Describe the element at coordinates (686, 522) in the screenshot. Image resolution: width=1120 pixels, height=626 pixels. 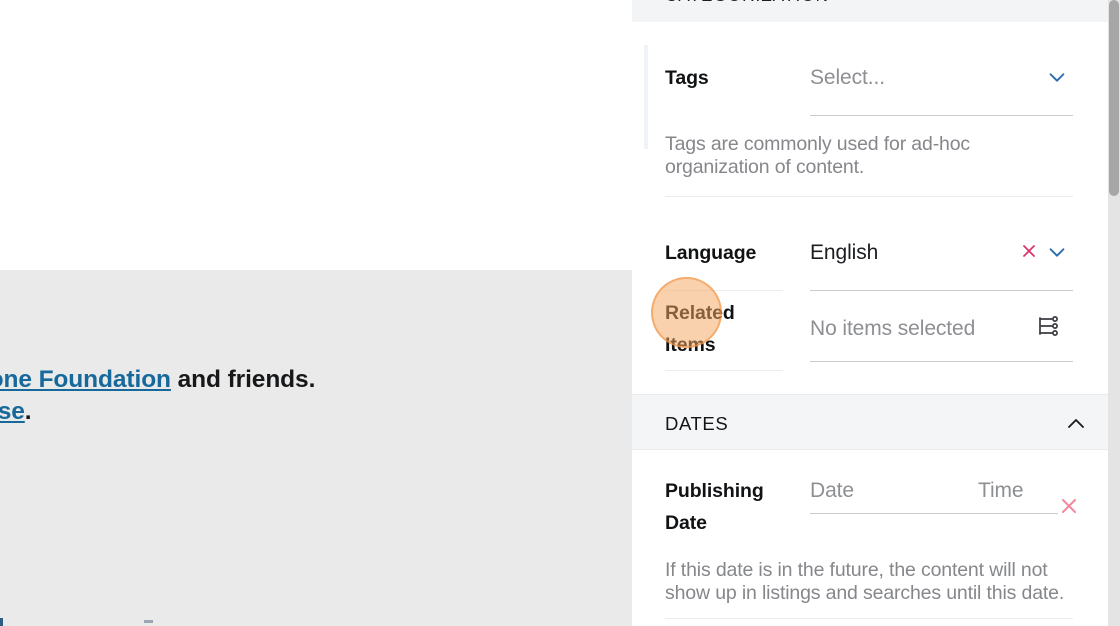
I see `publishing-date-label-line2: Date` at that location.